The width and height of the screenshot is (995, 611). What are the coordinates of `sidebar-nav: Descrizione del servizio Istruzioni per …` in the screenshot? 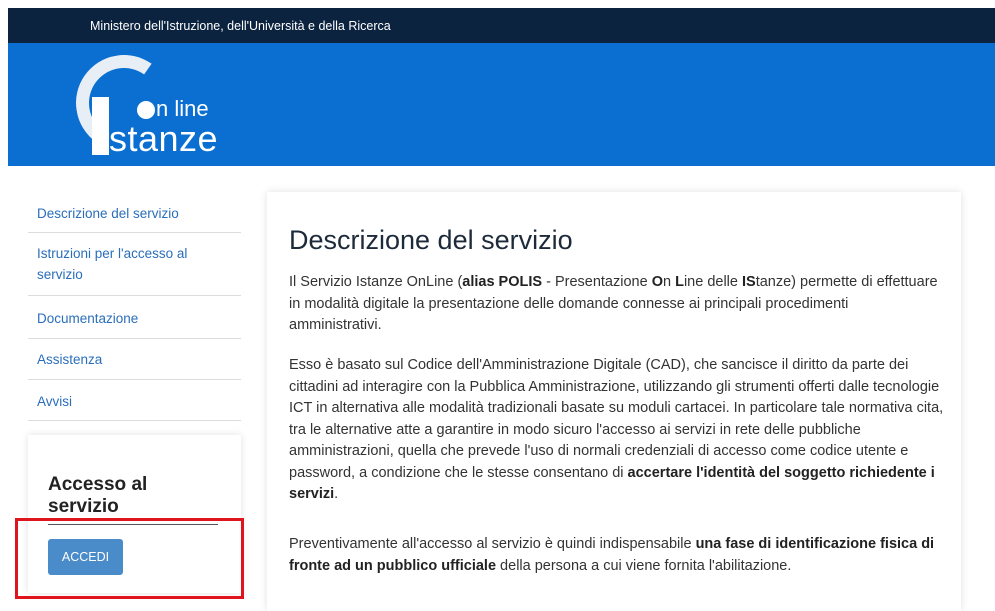 It's located at (134, 307).